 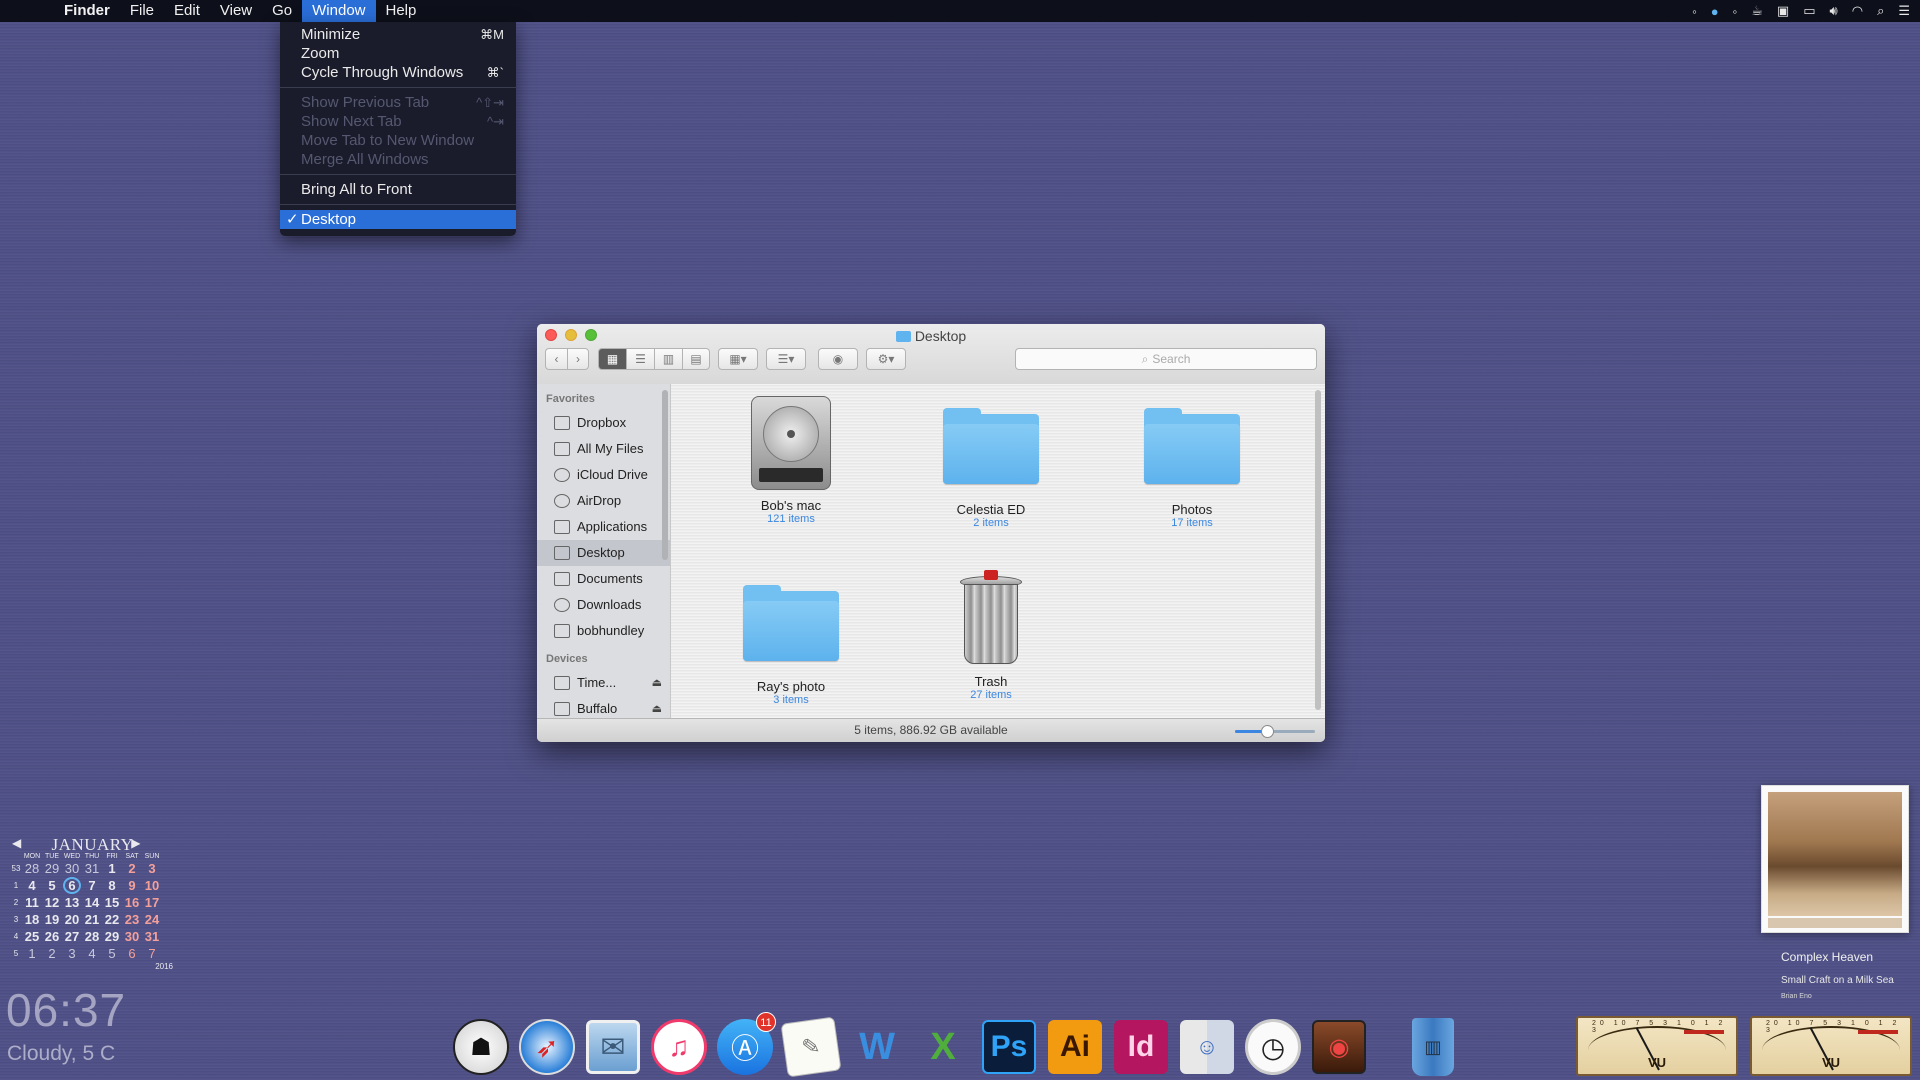 I want to click on sidebar-item-dropbox: Dropbox, so click(x=603, y=423).